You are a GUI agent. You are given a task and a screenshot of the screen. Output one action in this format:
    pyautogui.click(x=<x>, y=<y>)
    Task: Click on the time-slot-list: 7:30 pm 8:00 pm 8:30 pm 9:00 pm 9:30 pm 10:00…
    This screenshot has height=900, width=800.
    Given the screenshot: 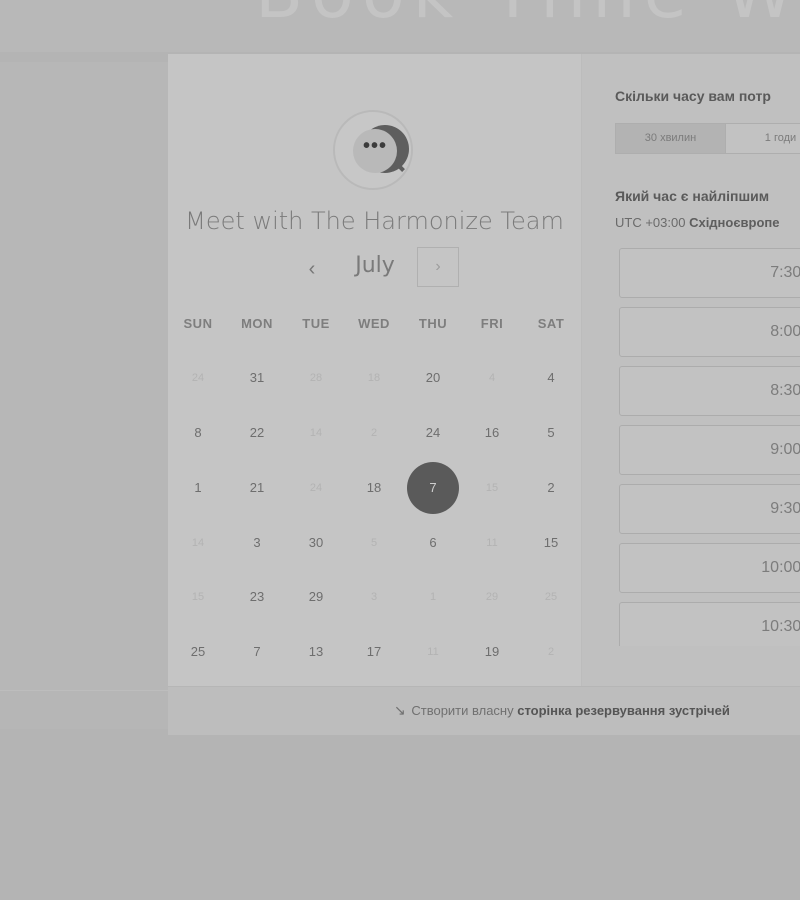 What is the action you would take?
    pyautogui.click(x=709, y=447)
    